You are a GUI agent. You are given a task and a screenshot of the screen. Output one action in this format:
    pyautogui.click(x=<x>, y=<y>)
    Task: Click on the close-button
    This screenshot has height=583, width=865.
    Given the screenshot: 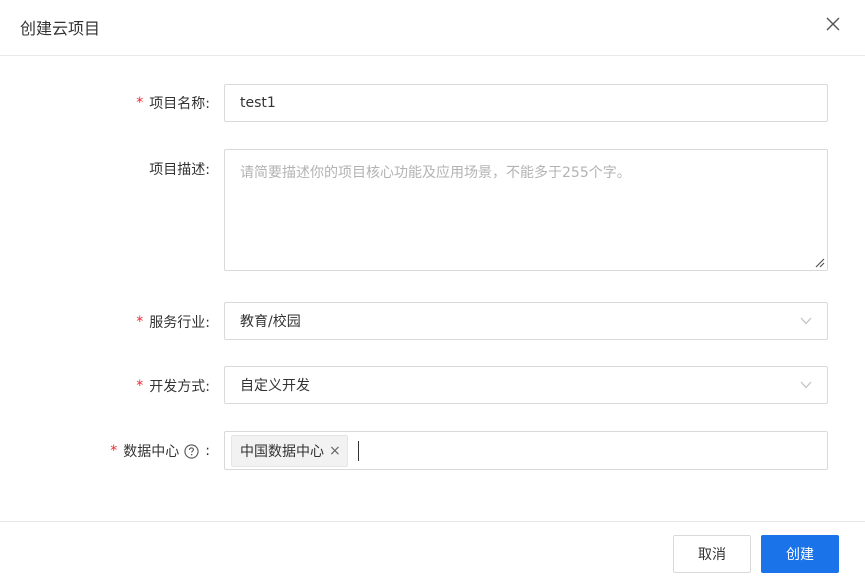 What is the action you would take?
    pyautogui.click(x=833, y=24)
    